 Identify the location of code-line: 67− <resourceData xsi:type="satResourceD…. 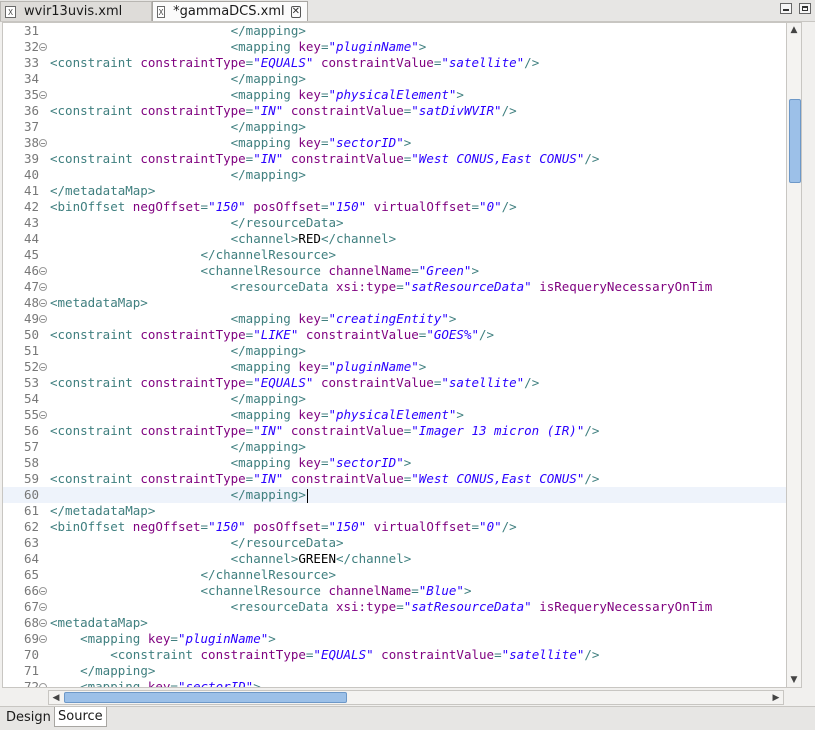
(402, 607).